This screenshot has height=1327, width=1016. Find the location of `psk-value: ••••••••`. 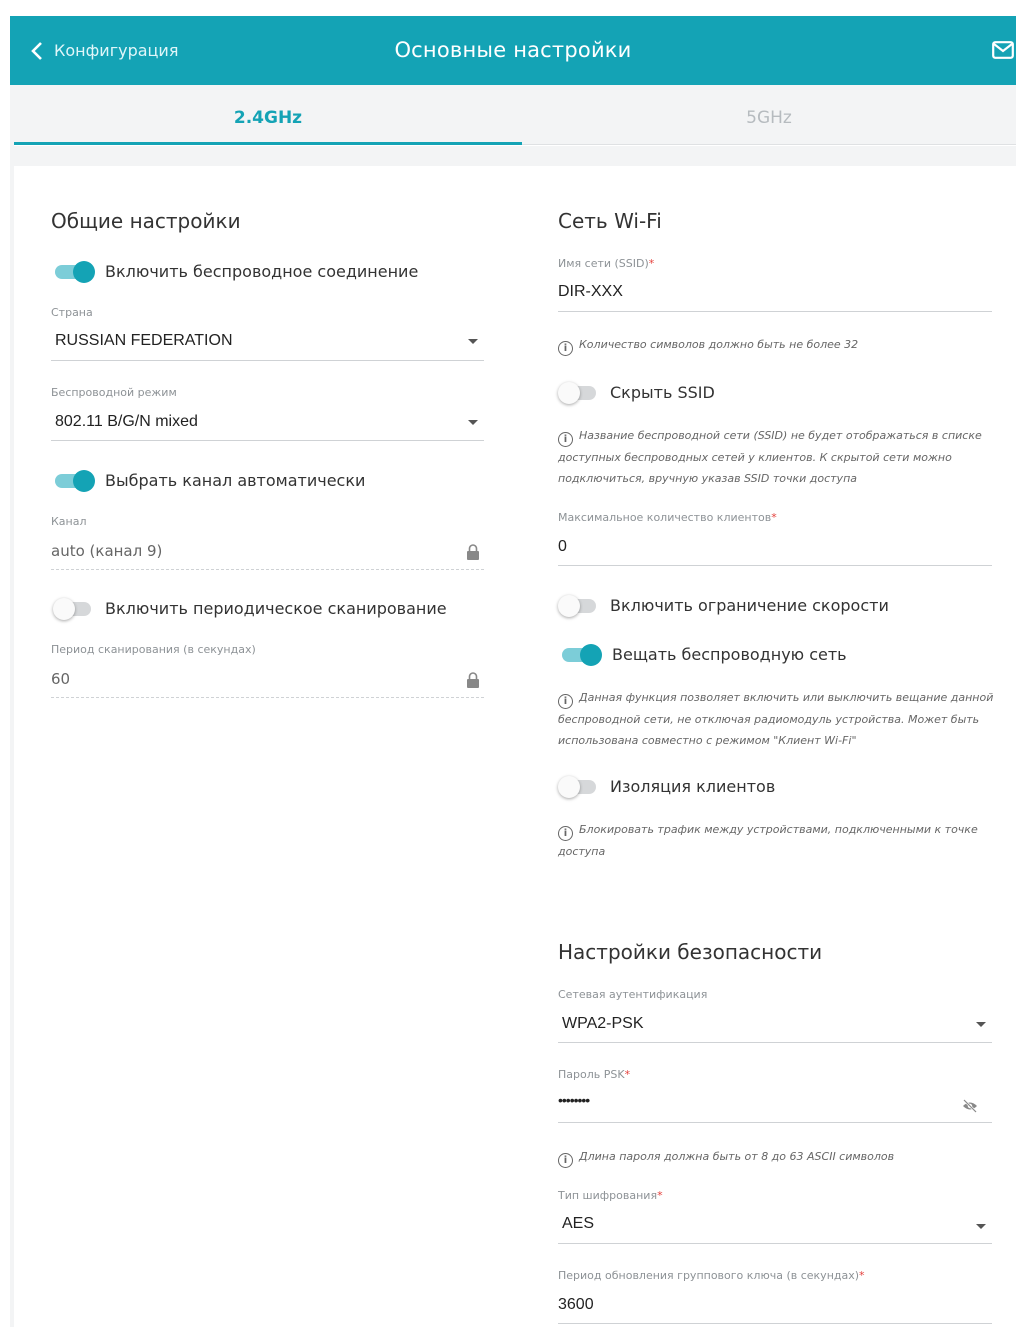

psk-value: •••••••• is located at coordinates (574, 1100).